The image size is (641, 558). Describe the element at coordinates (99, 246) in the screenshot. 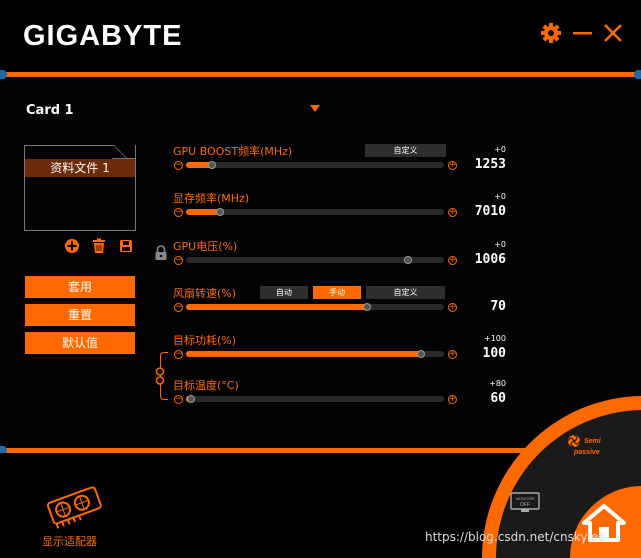

I see `delete-profile-icon` at that location.